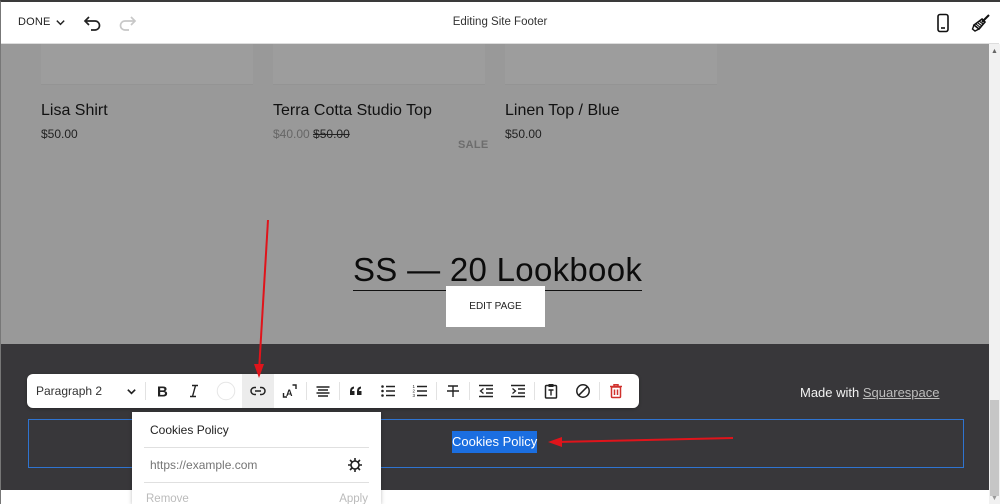 The width and height of the screenshot is (1000, 504). I want to click on link-url-input, so click(245, 465).